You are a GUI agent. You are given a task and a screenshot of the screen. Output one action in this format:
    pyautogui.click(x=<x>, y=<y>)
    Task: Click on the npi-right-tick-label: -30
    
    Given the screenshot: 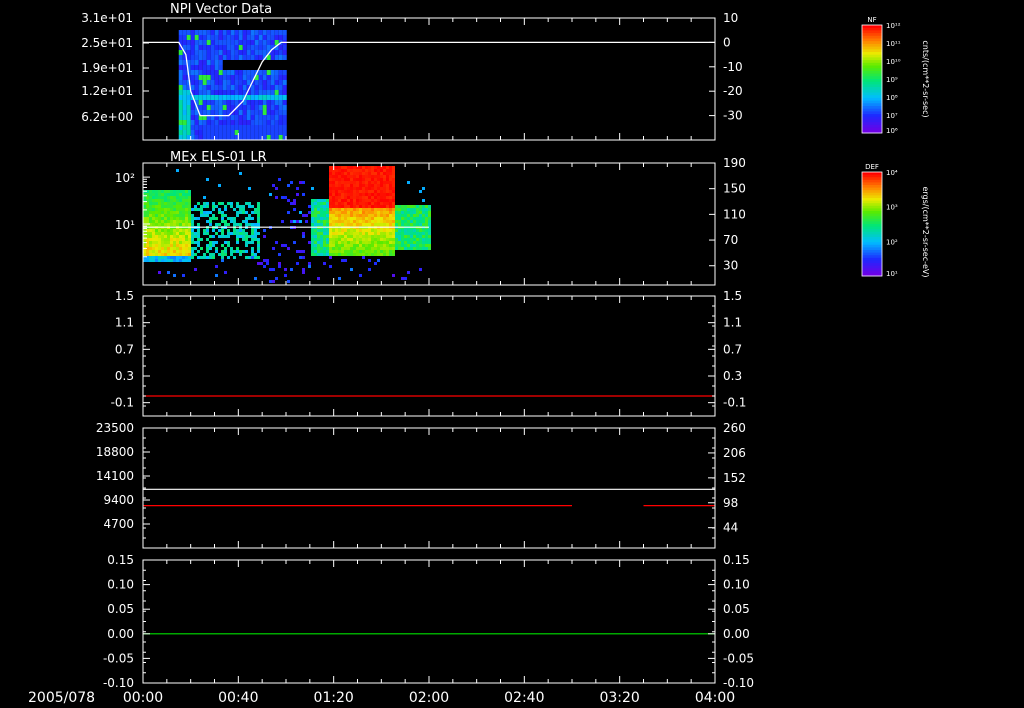 What is the action you would take?
    pyautogui.click(x=733, y=116)
    